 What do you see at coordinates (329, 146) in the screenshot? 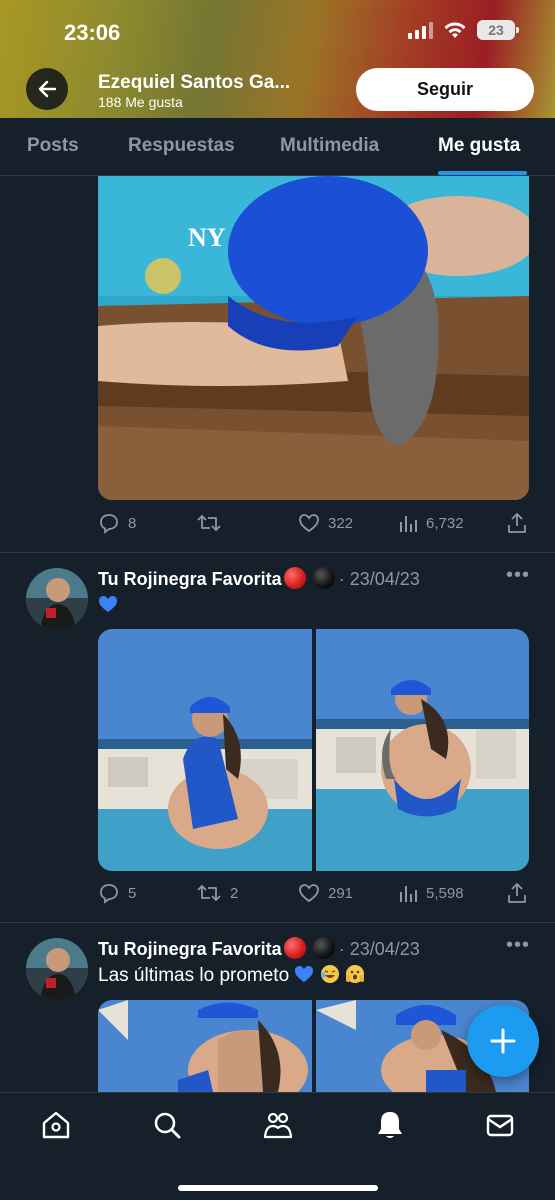
I see `tab-media: Multimedia` at bounding box center [329, 146].